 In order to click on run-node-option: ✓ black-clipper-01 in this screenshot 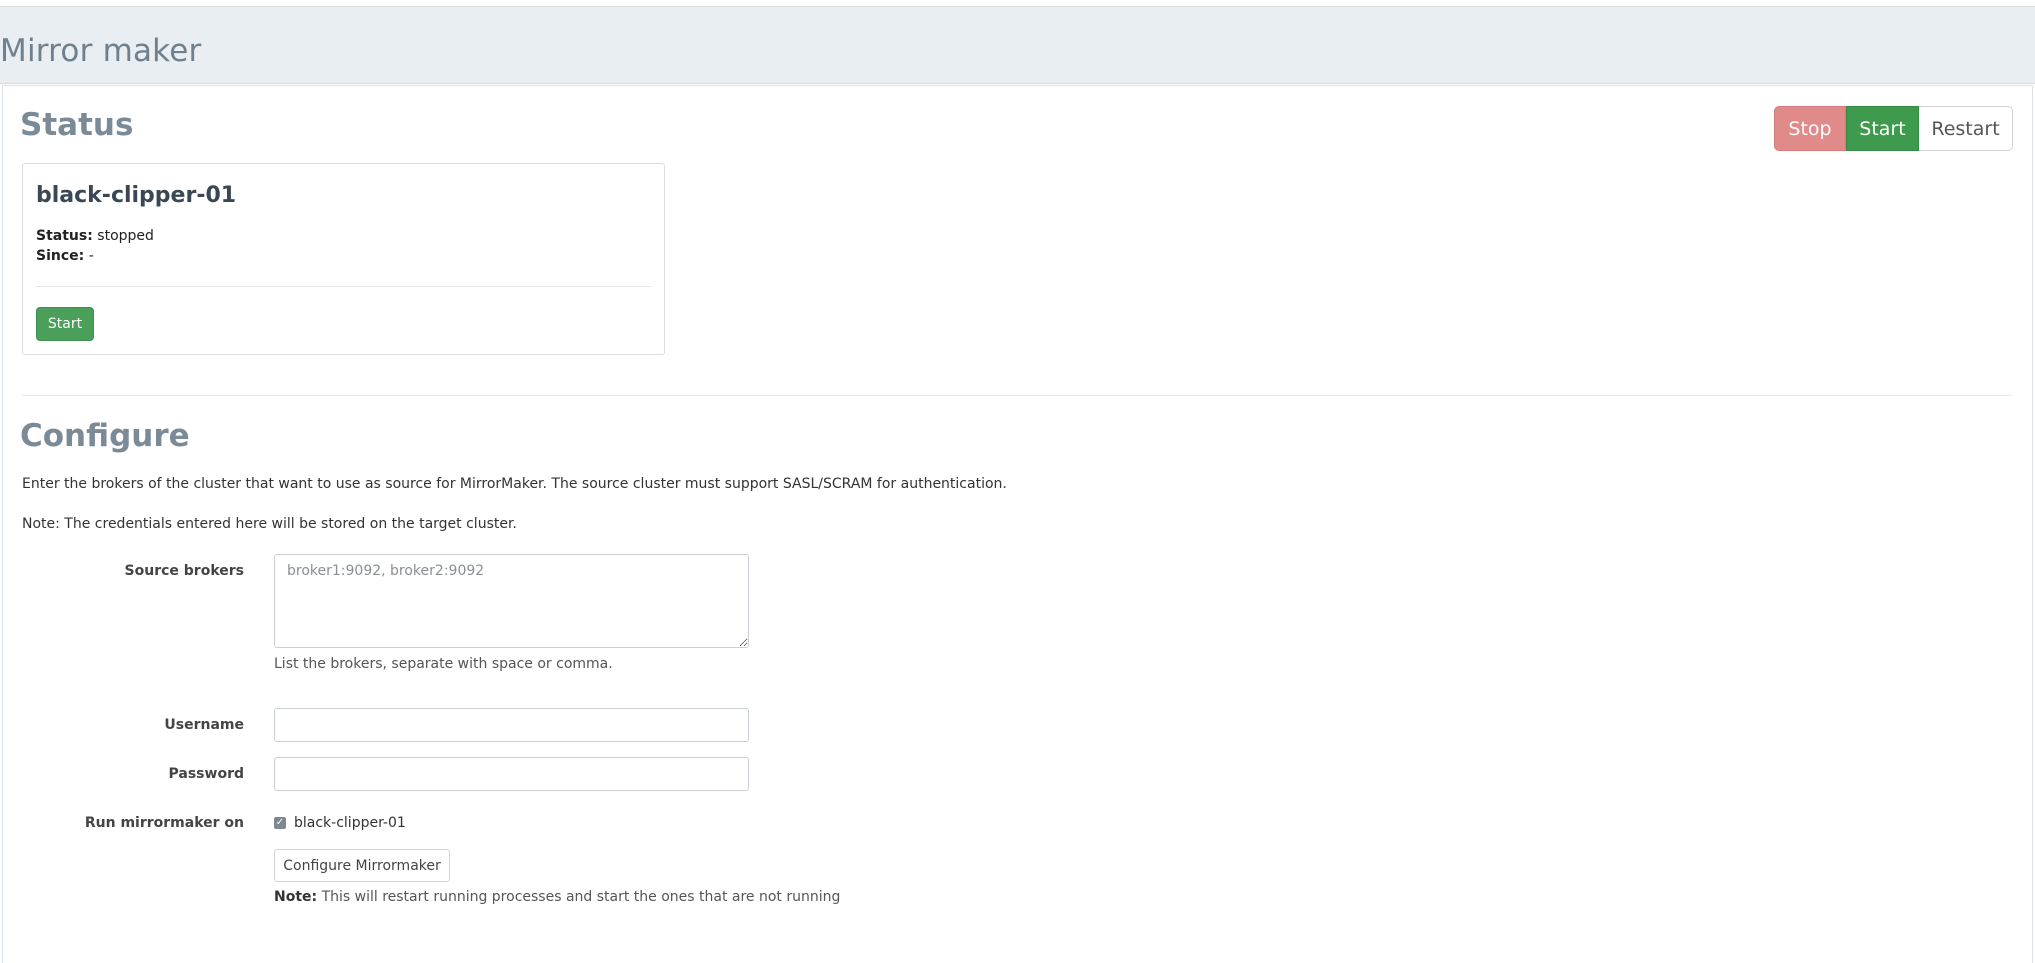, I will do `click(340, 823)`.